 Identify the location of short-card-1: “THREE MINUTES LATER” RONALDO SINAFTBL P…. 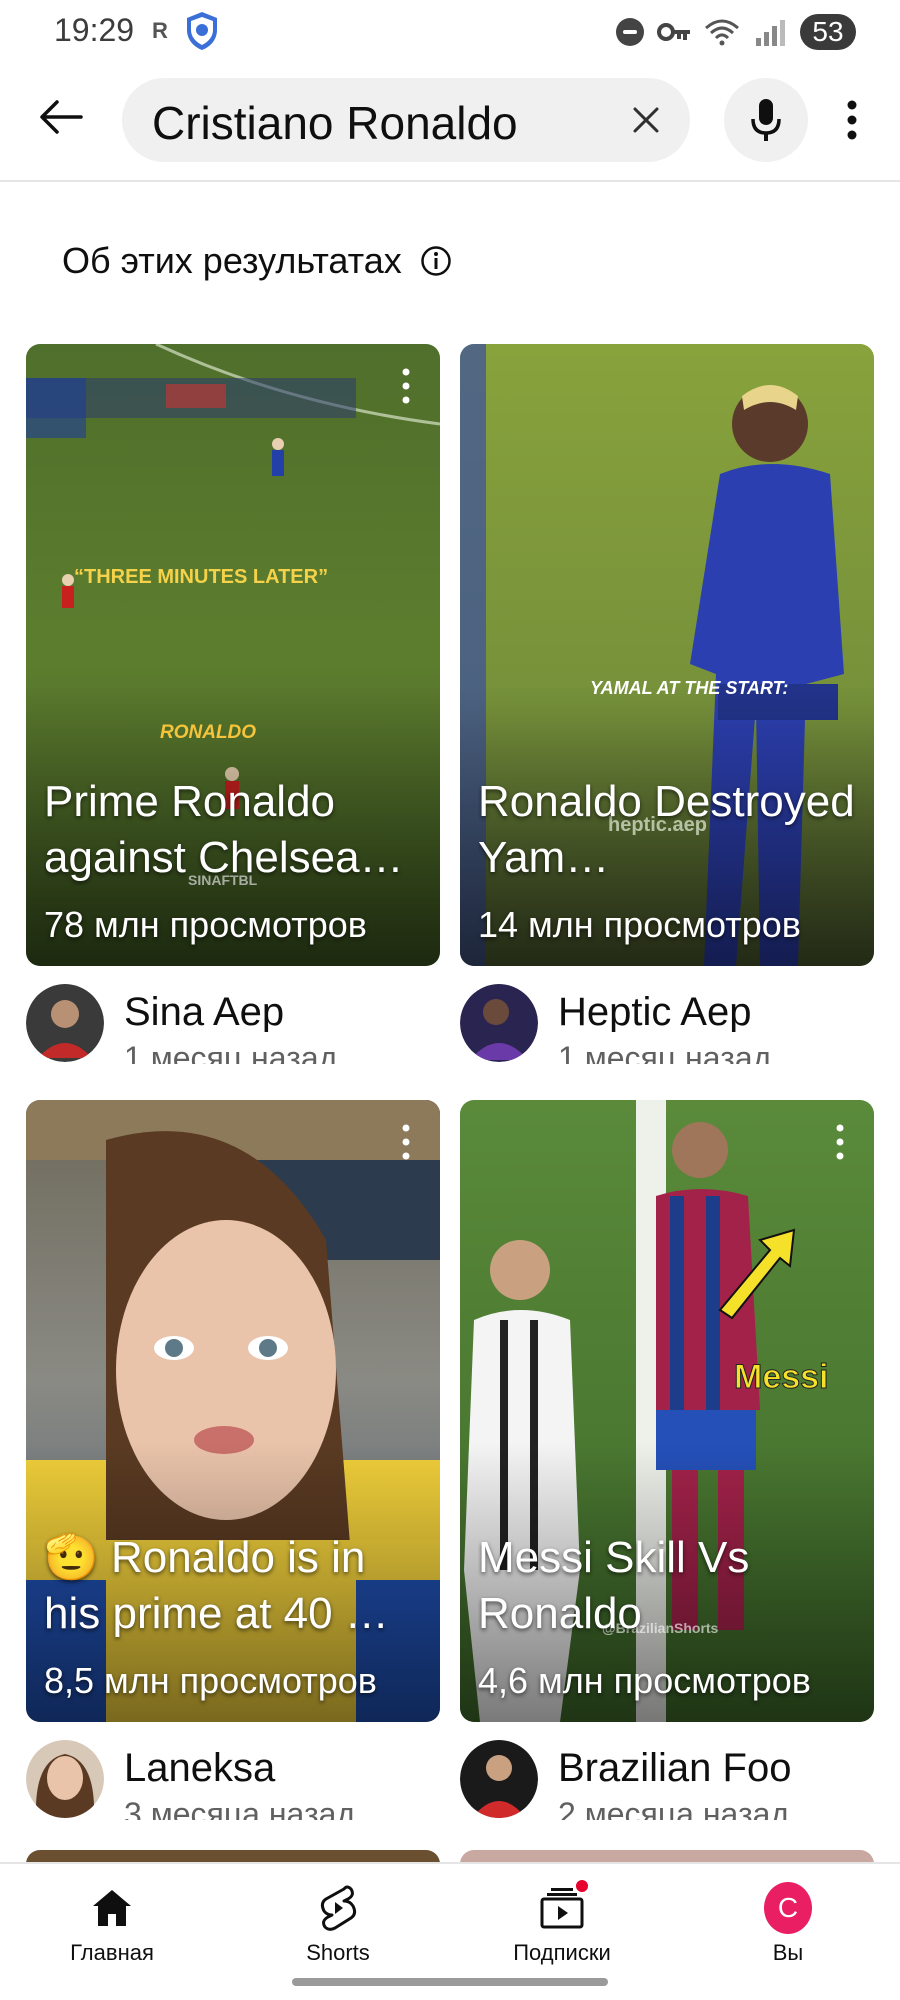
(233, 655).